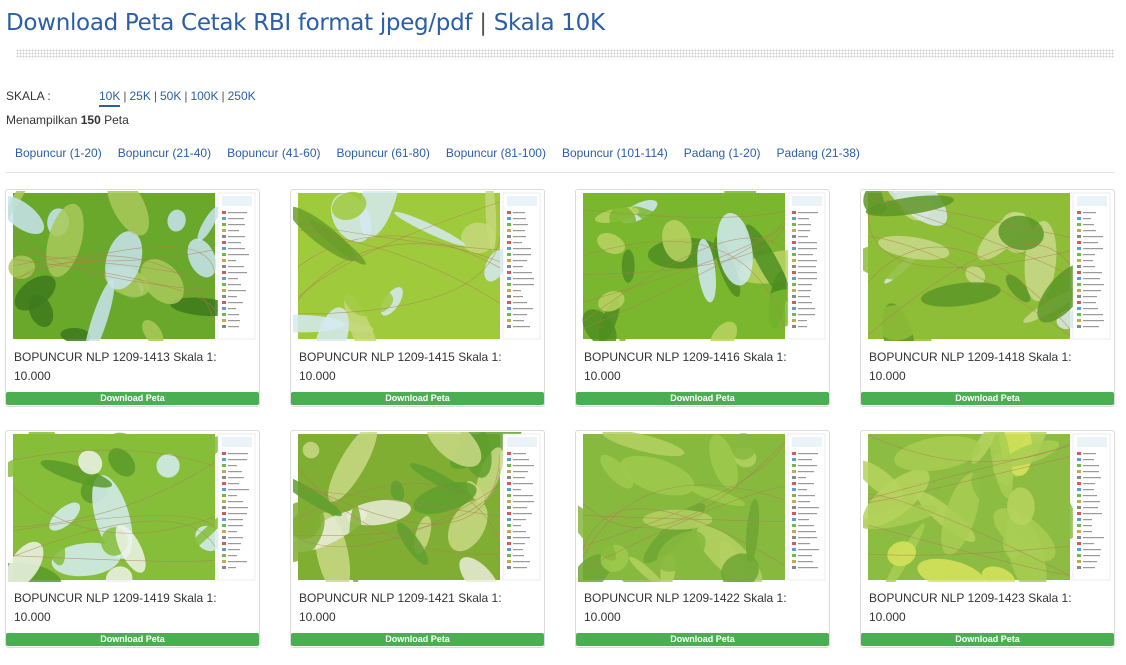 Image resolution: width=1126 pixels, height=665 pixels. Describe the element at coordinates (273, 153) in the screenshot. I see `page-link: Bopuncur (41-60)` at that location.